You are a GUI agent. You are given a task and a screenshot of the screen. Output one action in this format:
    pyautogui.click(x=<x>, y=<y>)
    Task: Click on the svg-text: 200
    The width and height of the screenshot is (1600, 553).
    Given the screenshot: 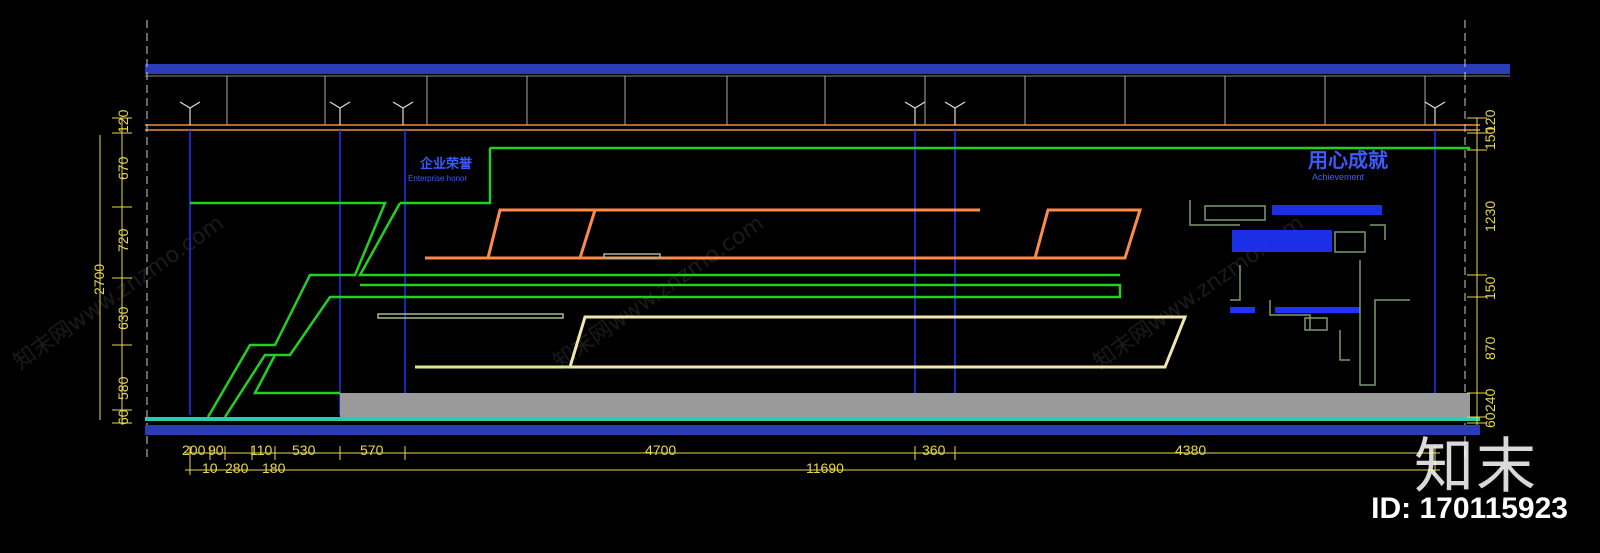 What is the action you would take?
    pyautogui.click(x=194, y=450)
    